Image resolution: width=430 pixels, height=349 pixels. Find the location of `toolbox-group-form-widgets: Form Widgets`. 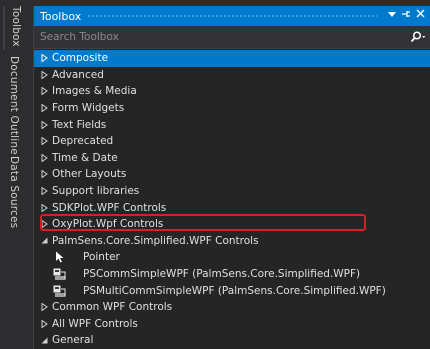

toolbox-group-form-widgets: Form Widgets is located at coordinates (232, 108).